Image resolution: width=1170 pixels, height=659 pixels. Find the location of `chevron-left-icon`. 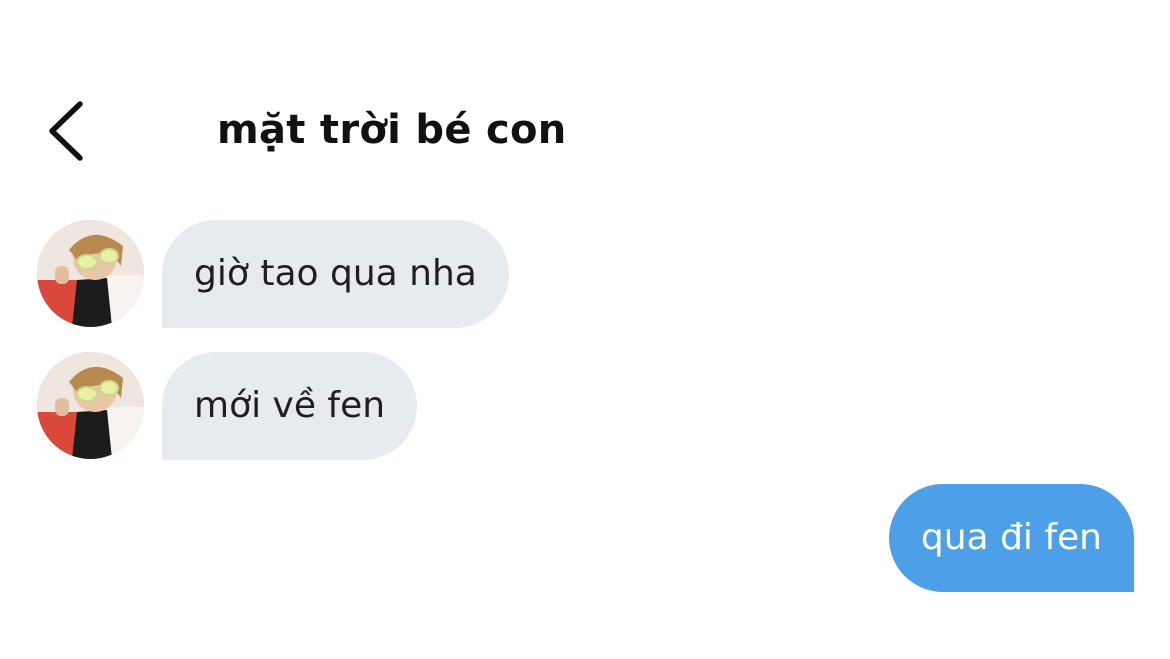

chevron-left-icon is located at coordinates (66, 131).